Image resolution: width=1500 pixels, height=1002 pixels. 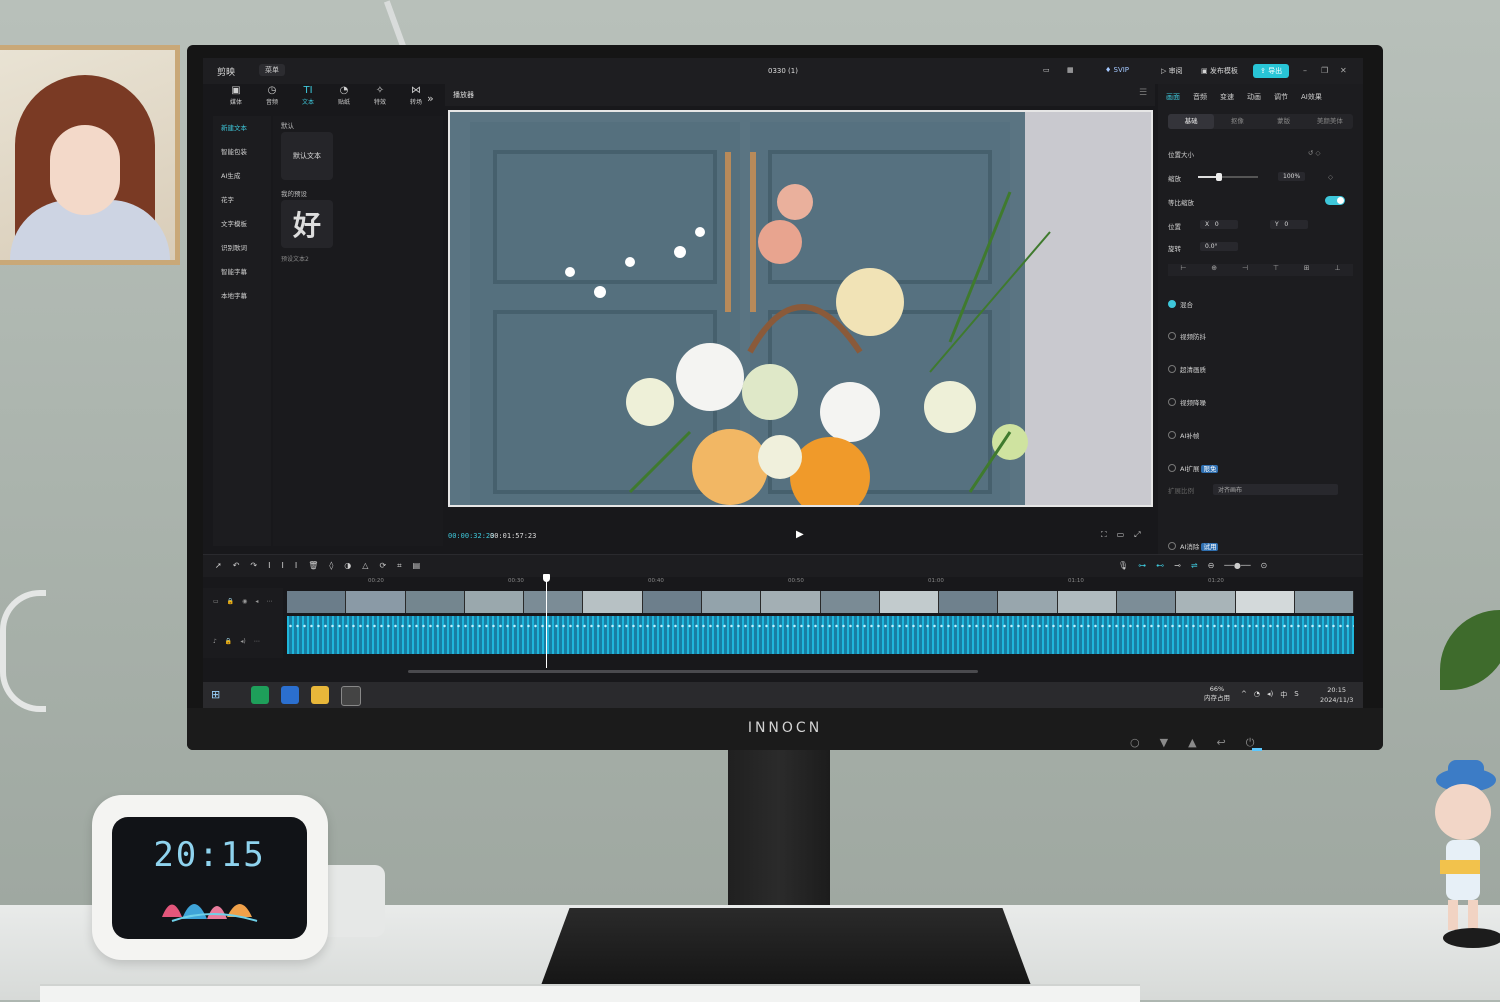 What do you see at coordinates (296, 566) in the screenshot?
I see `split-right-icon: Ⅰ` at bounding box center [296, 566].